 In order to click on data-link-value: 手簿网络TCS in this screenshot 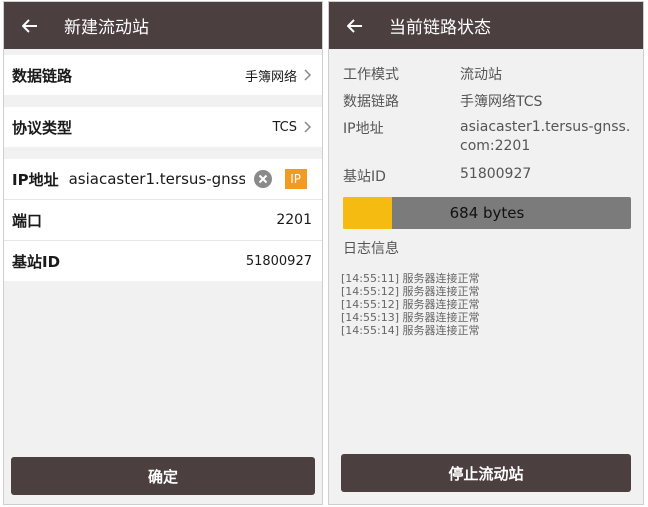, I will do `click(501, 102)`.